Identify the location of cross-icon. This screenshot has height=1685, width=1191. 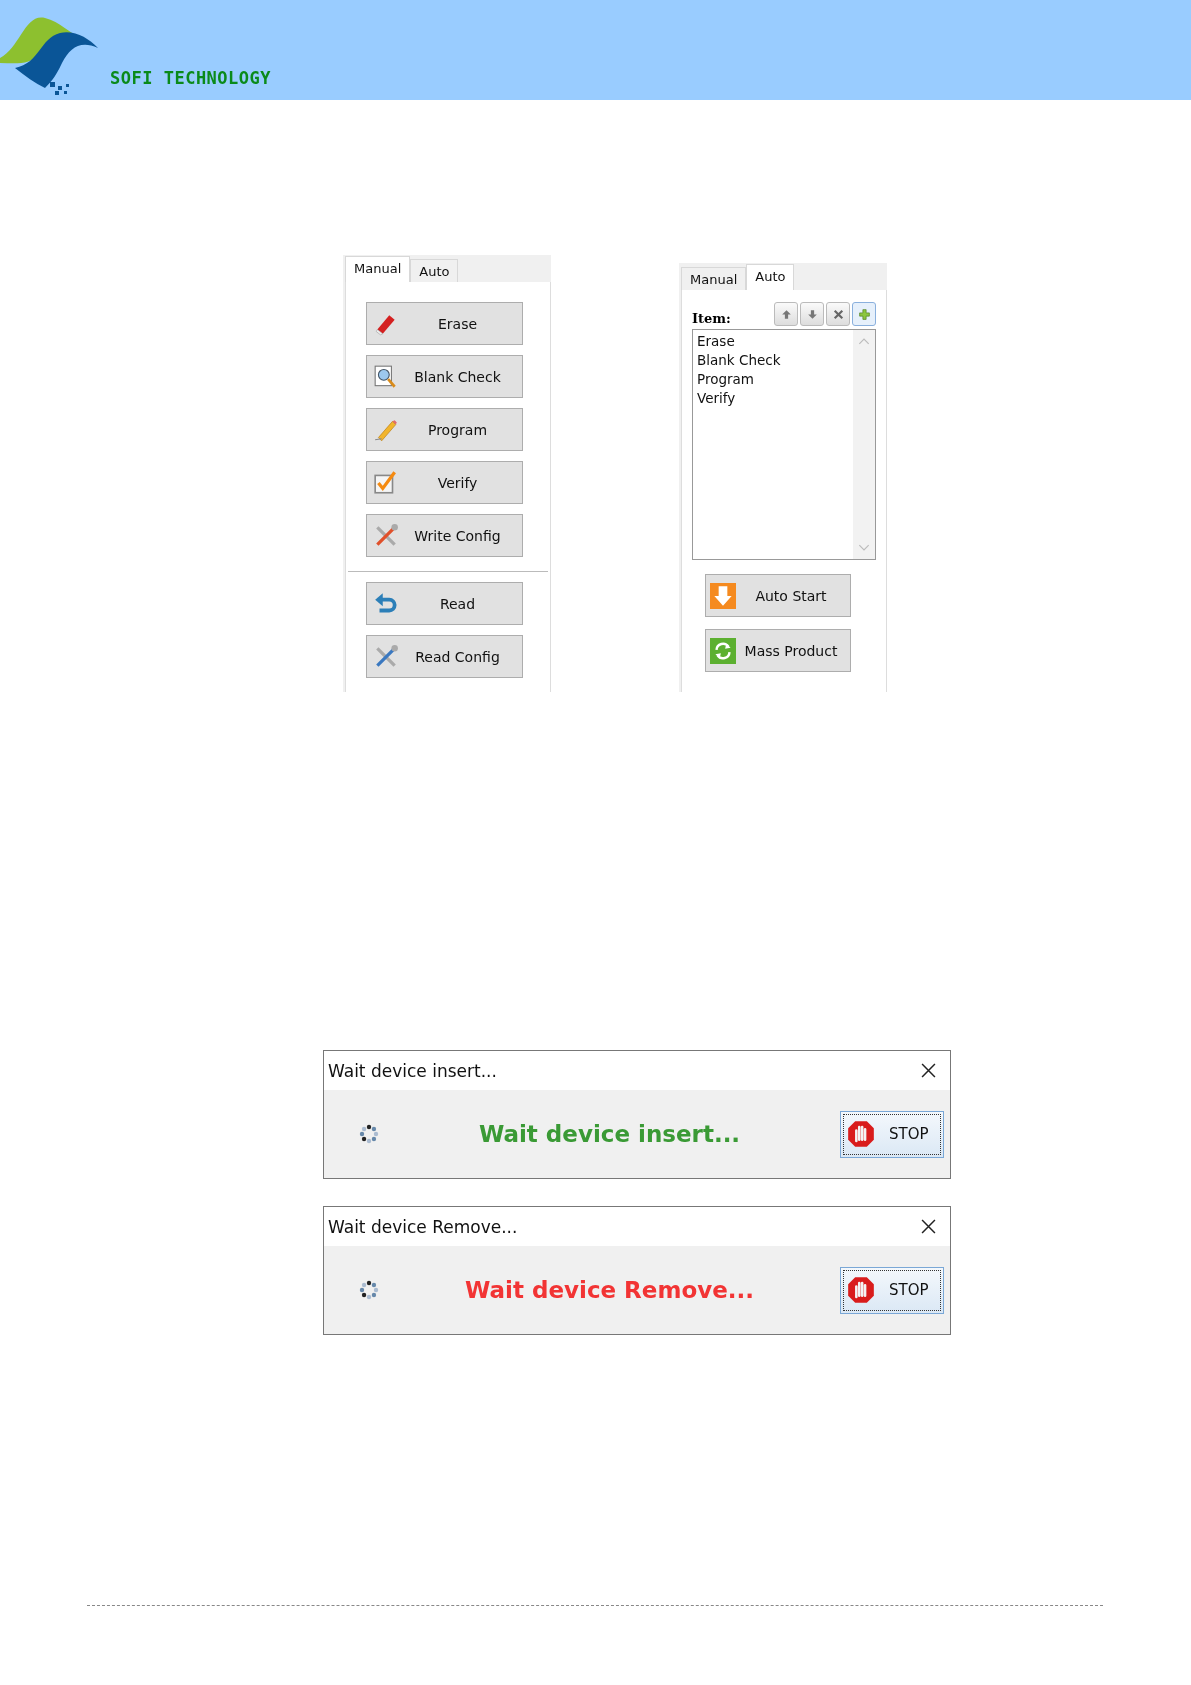
(838, 314).